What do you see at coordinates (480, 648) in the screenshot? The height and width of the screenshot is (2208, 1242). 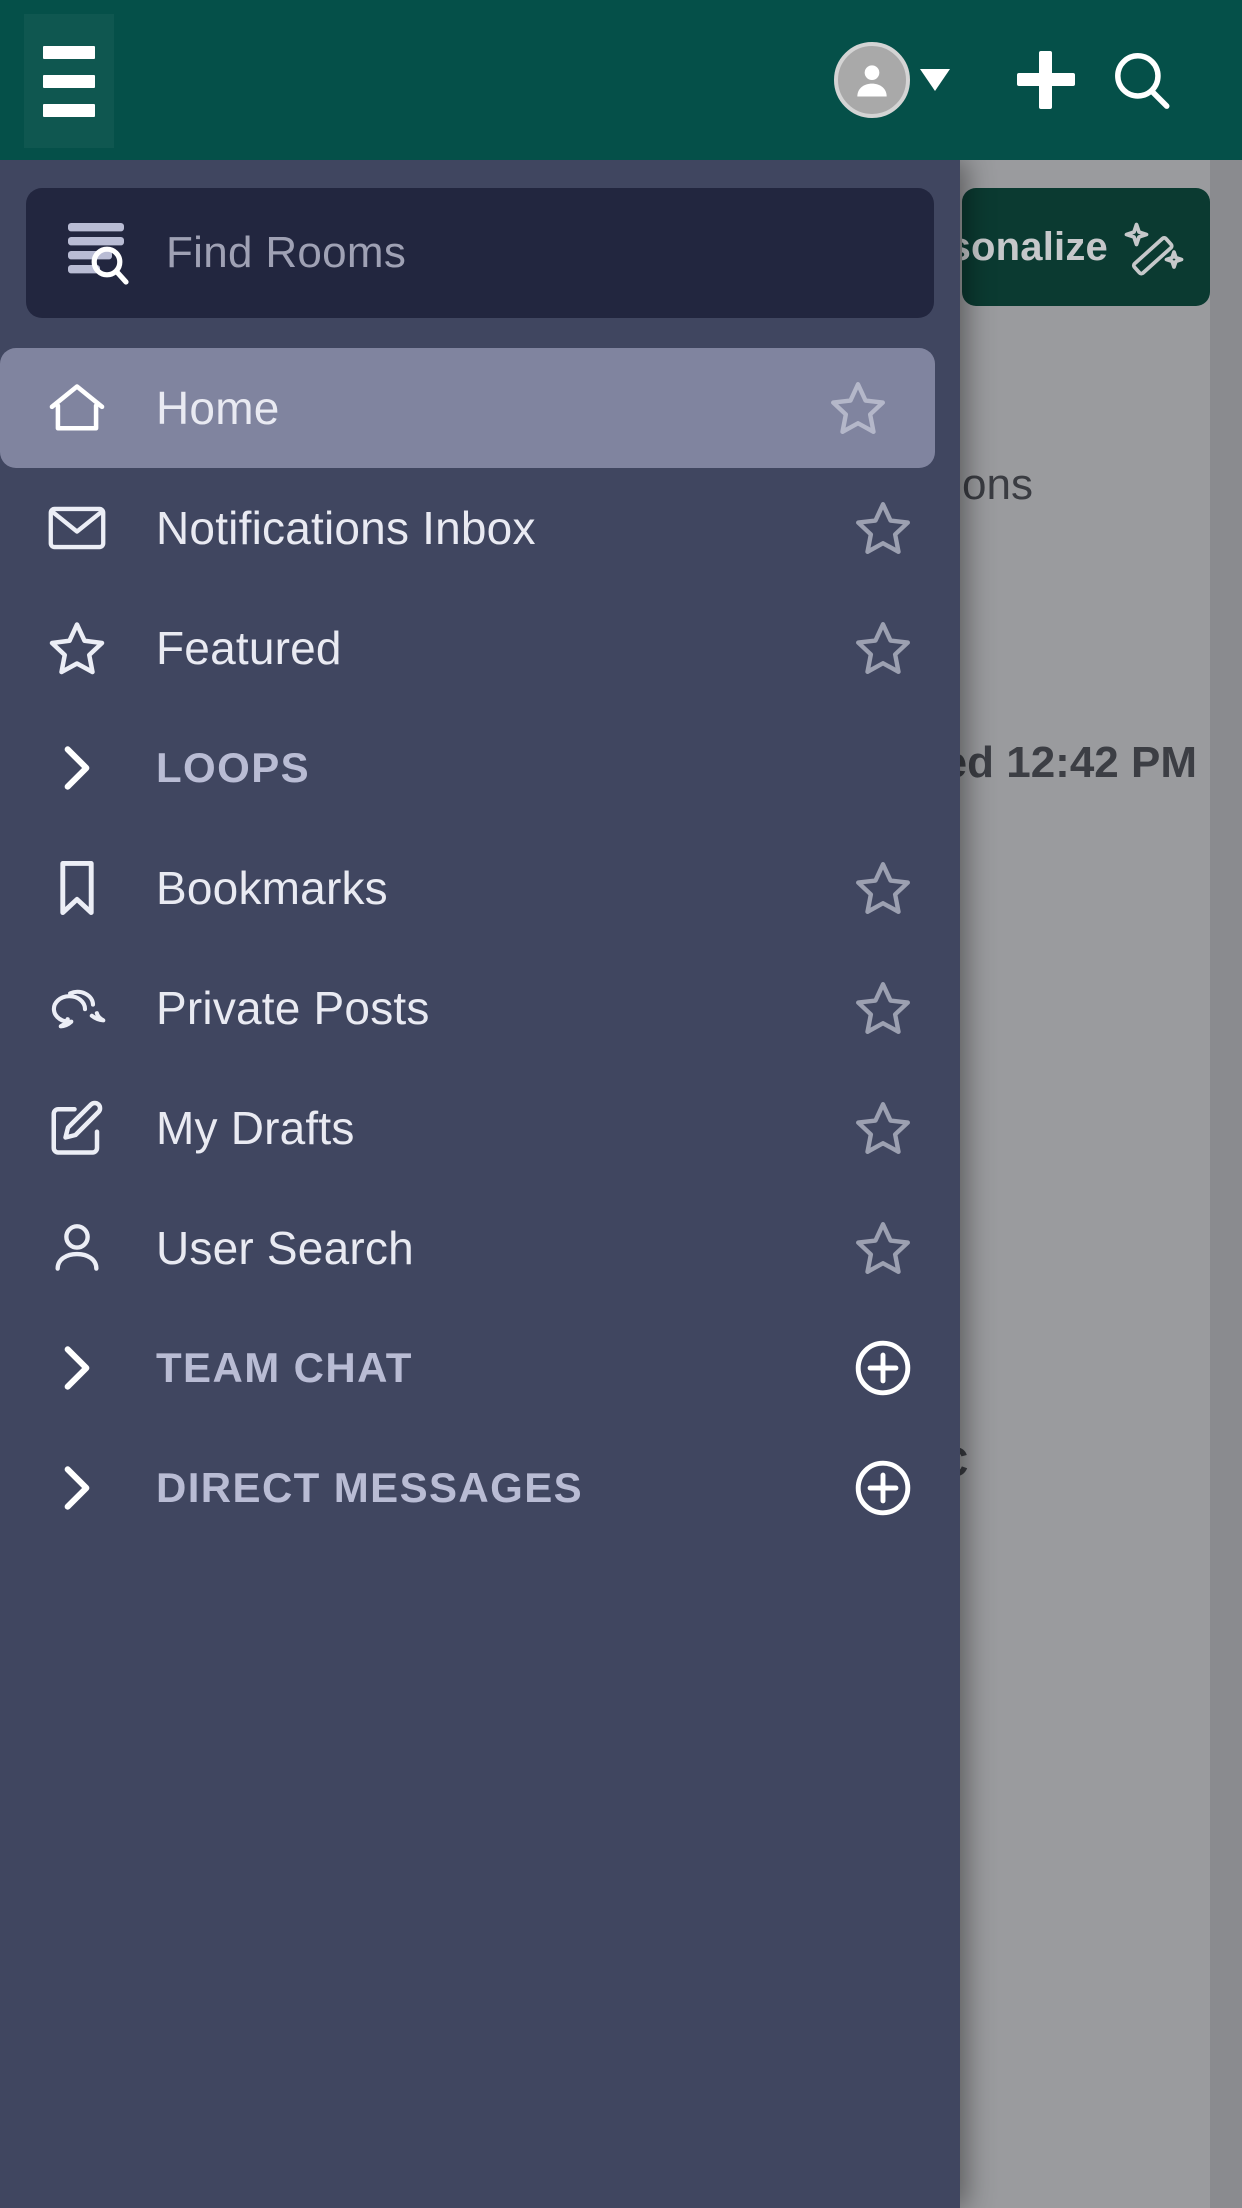 I see `sidebar-item-featured: Featured` at bounding box center [480, 648].